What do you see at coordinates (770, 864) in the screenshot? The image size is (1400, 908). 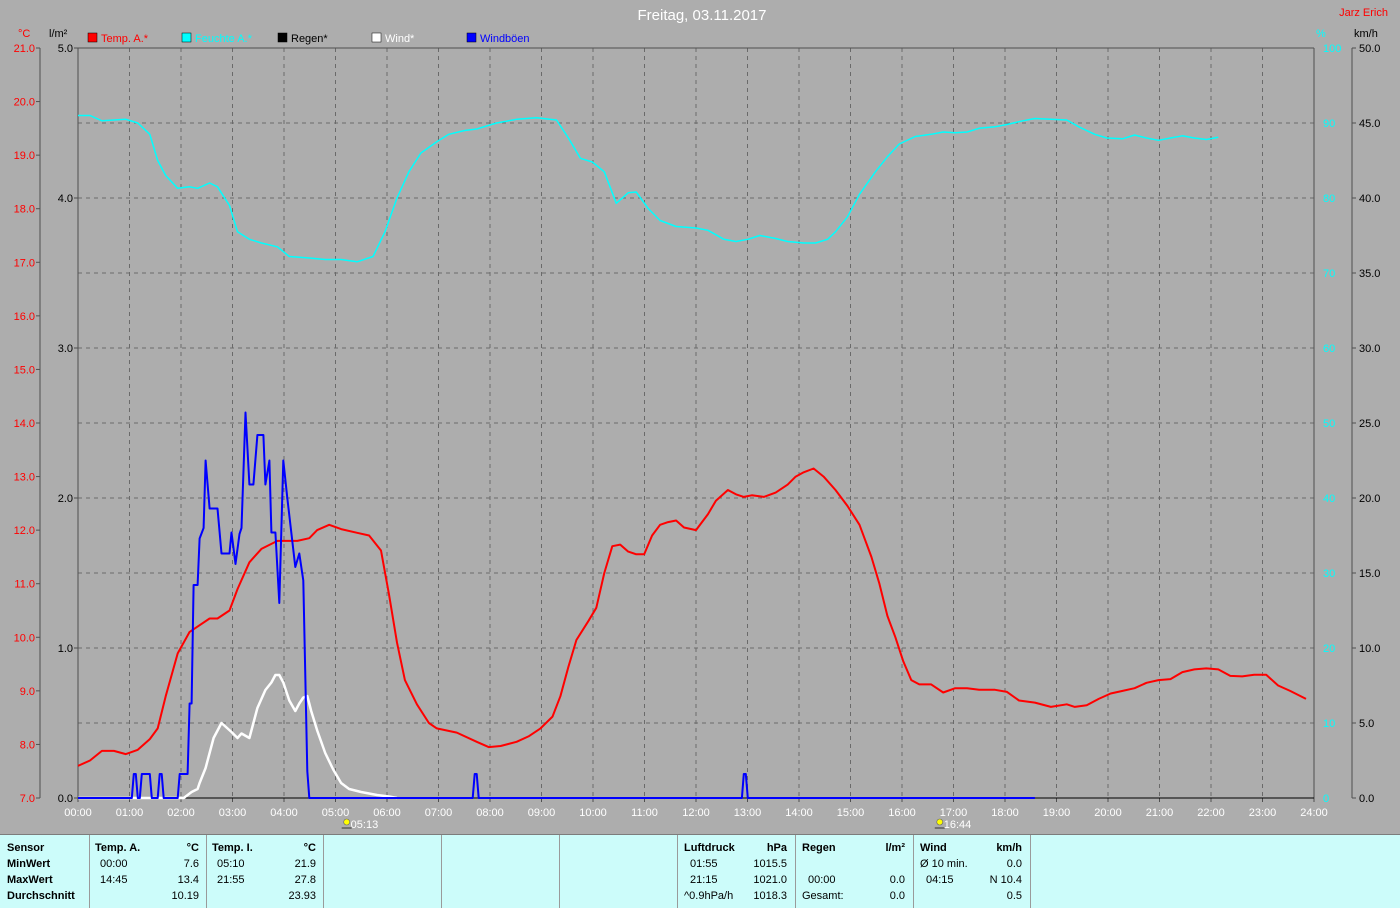 I see `pressure-min-value: 1015.5` at bounding box center [770, 864].